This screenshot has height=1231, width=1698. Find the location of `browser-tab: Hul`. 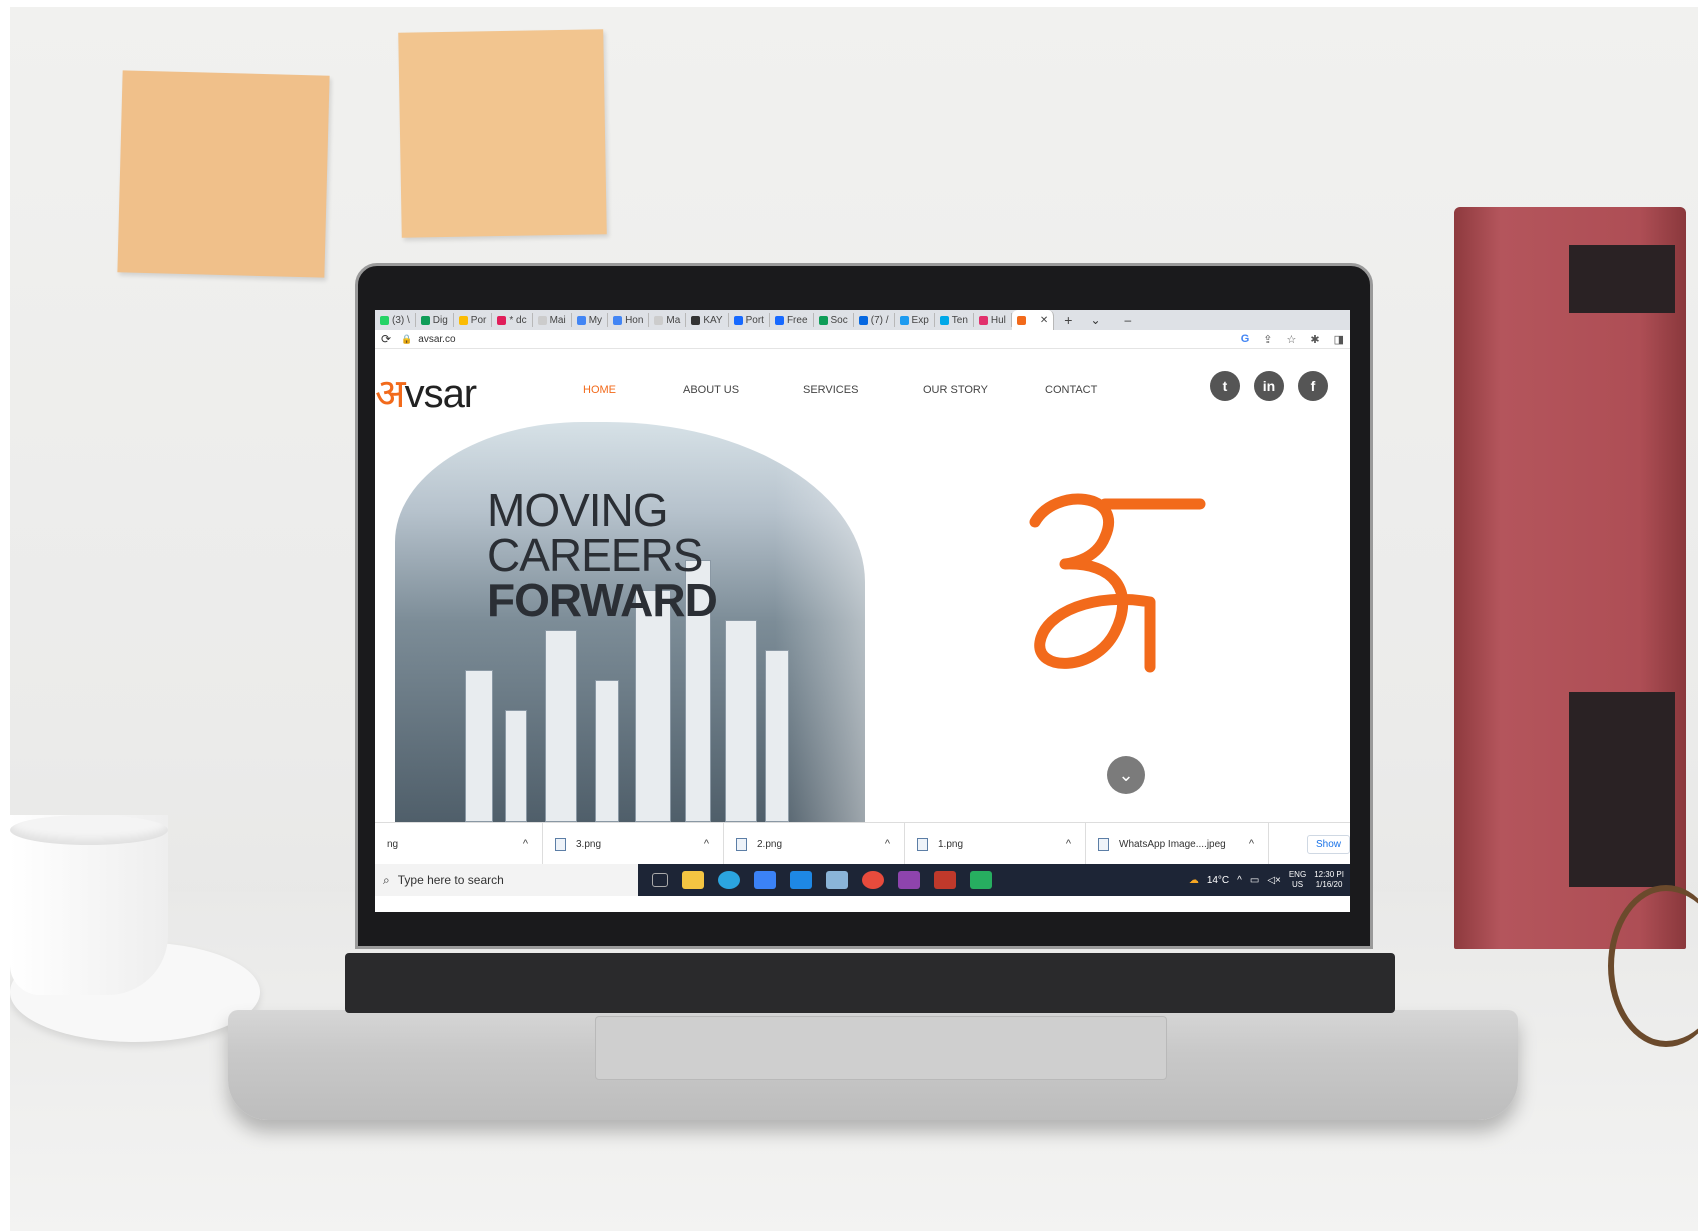

browser-tab: Hul is located at coordinates (993, 320).